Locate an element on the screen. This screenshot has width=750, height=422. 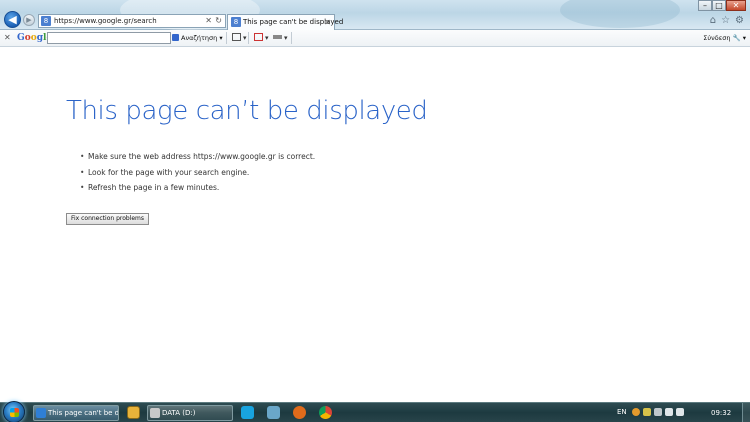
signin-button: Σύνδεση 🔧 ▾ is located at coordinates (724, 38).